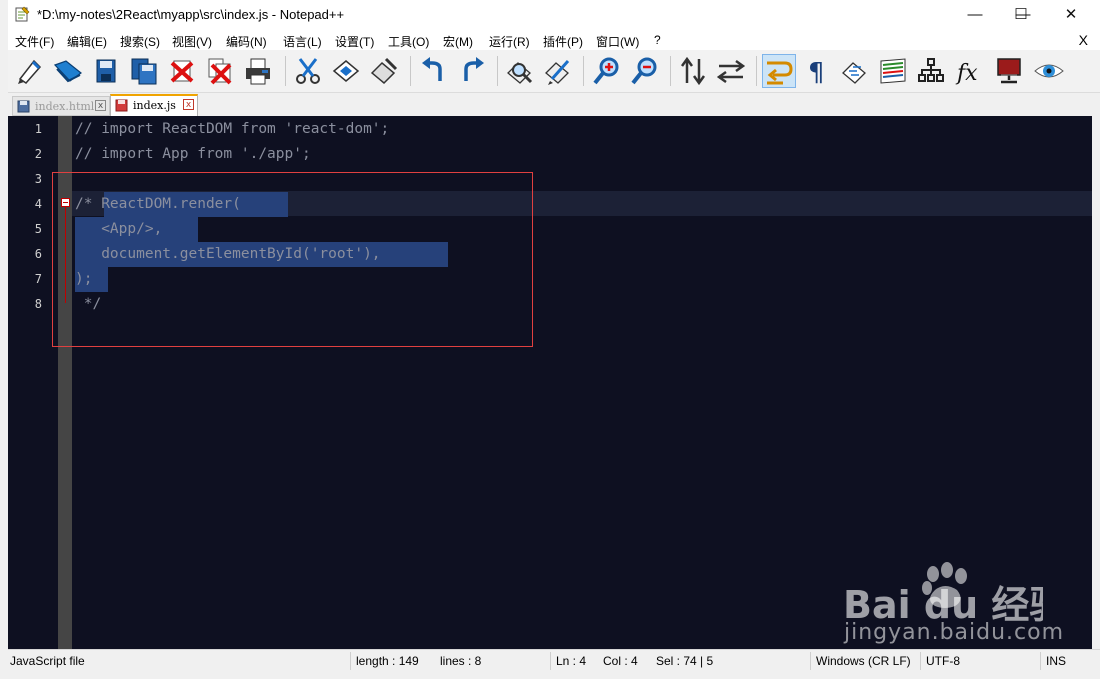 The width and height of the screenshot is (1100, 679). What do you see at coordinates (38, 204) in the screenshot?
I see `line-number: 4` at bounding box center [38, 204].